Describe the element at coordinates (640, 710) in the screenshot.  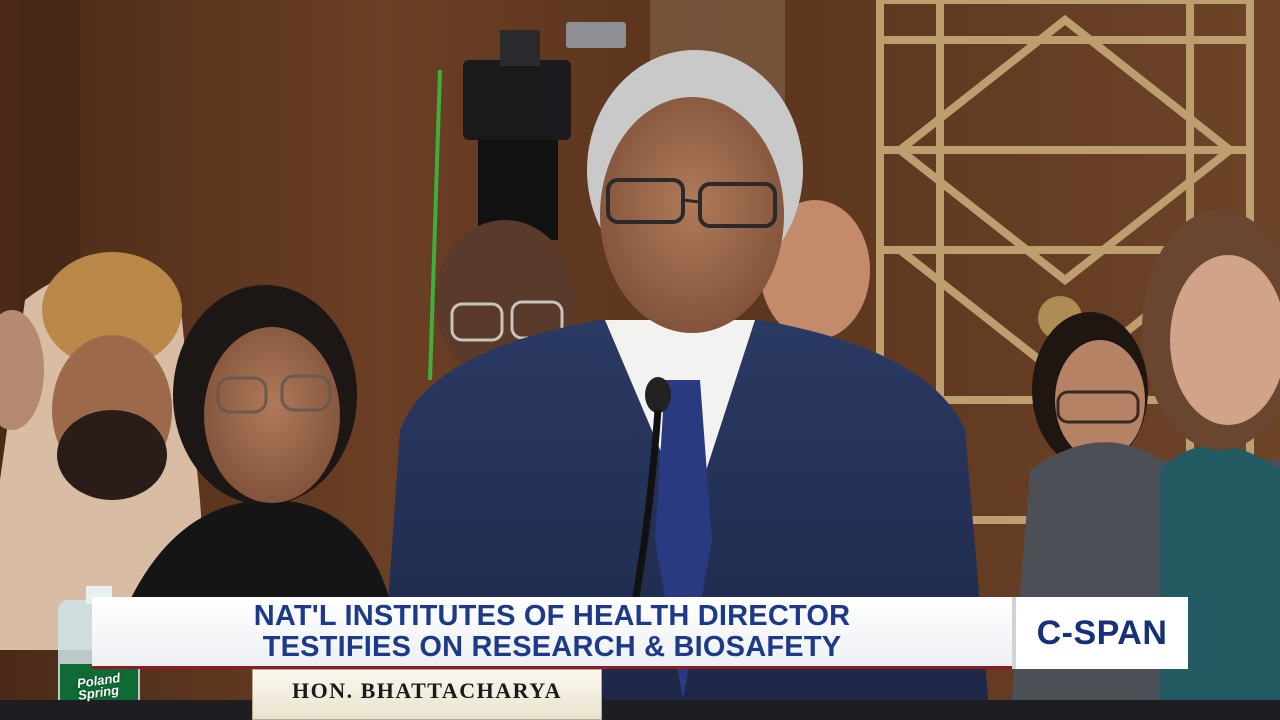
I see `witness-desk` at that location.